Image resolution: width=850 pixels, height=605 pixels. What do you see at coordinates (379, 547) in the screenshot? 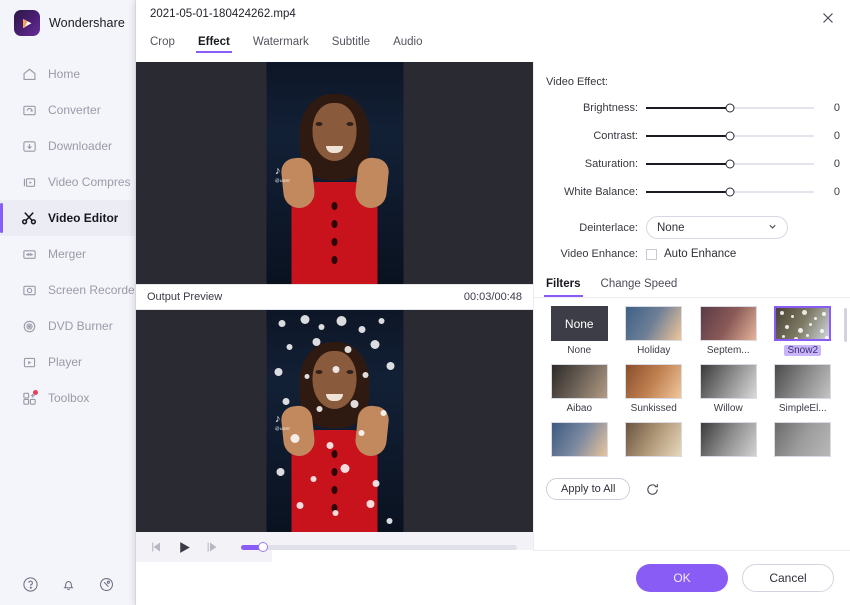
I see `seek-slider` at bounding box center [379, 547].